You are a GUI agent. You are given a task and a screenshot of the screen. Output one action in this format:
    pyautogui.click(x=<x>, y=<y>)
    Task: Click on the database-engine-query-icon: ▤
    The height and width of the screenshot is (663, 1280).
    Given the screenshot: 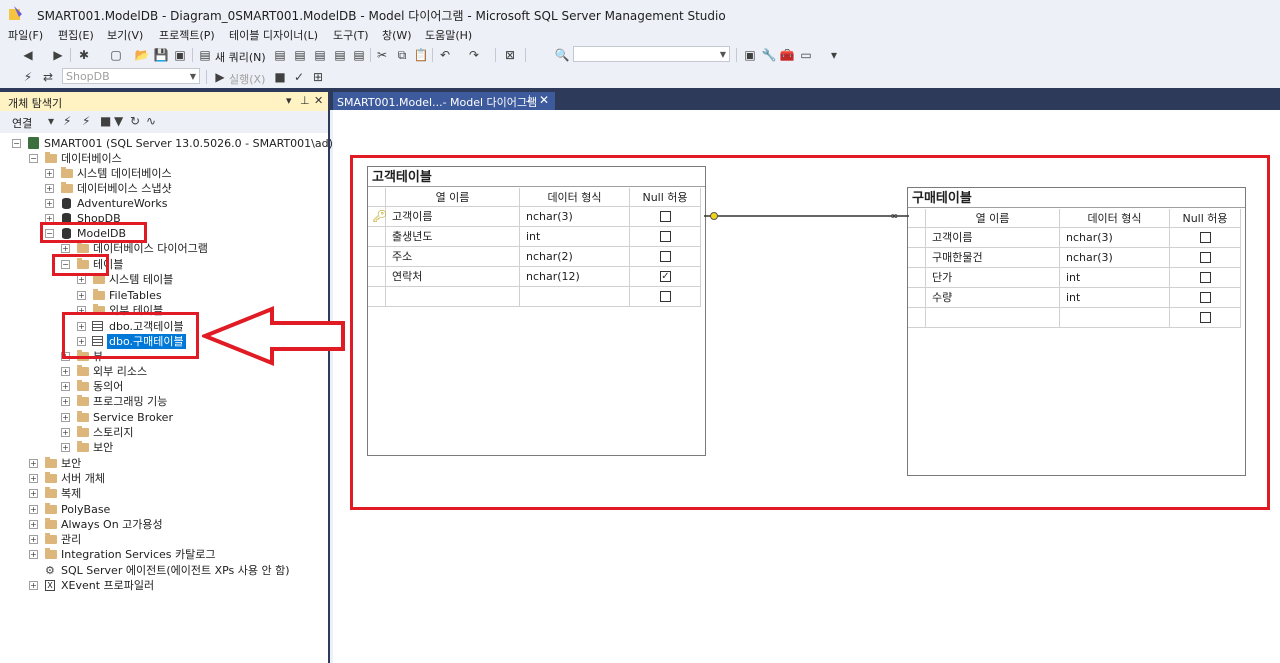 What is the action you would take?
    pyautogui.click(x=280, y=55)
    